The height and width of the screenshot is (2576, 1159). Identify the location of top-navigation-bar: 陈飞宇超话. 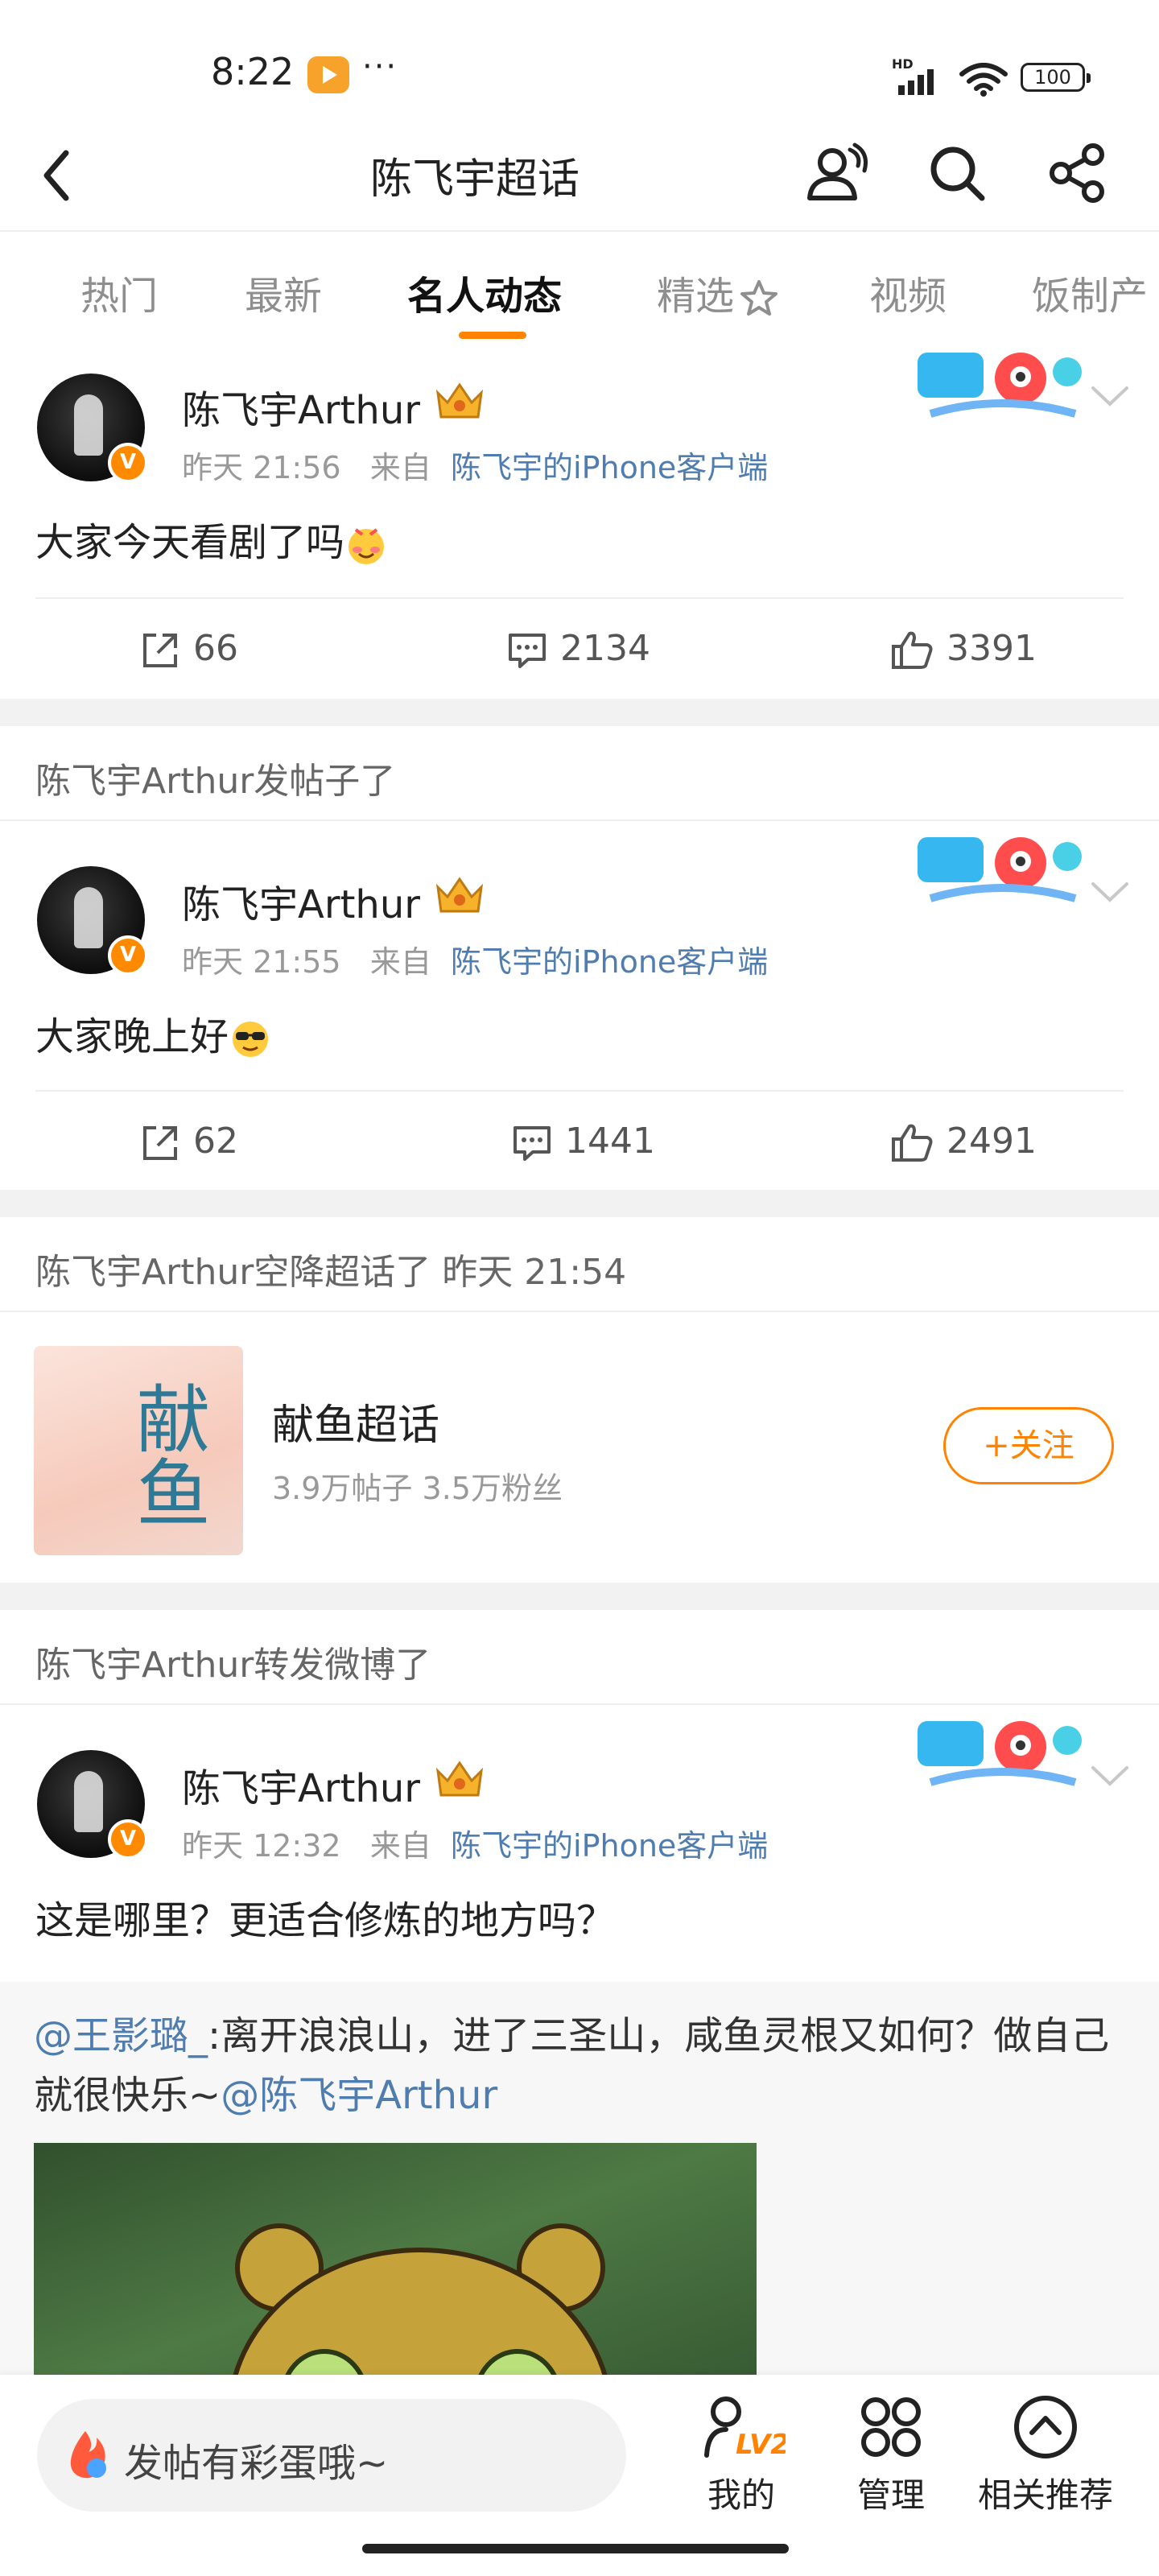
(579, 175).